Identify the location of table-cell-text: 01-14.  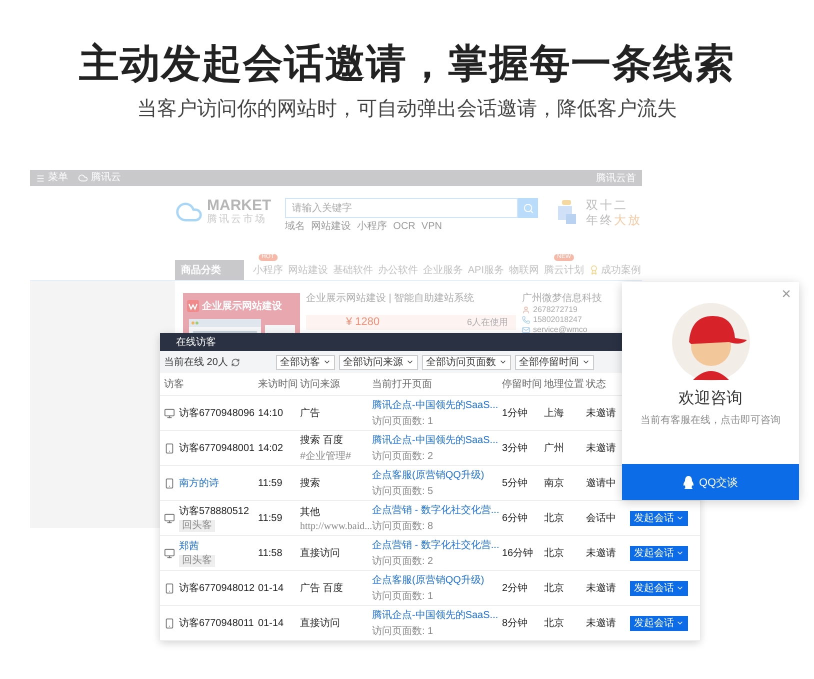
(271, 588).